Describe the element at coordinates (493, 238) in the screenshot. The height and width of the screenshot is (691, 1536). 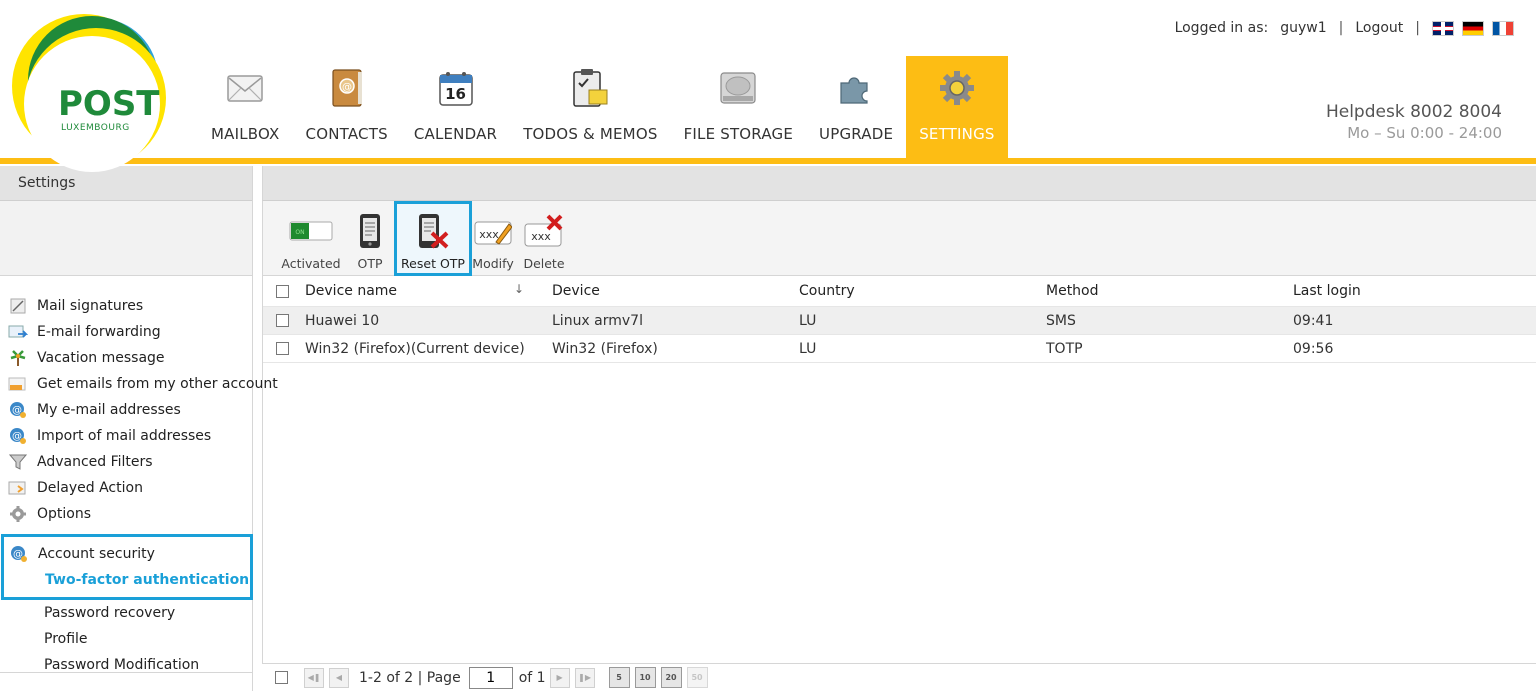
I see `modify-button: xxx Modify` at that location.